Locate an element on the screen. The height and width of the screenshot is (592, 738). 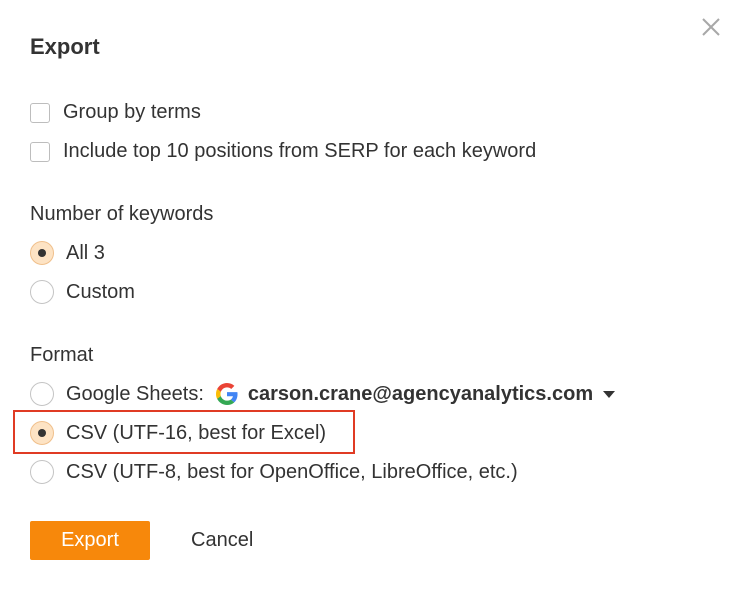
google-account-email: carson.crane@agencyanalytics.com is located at coordinates (420, 394).